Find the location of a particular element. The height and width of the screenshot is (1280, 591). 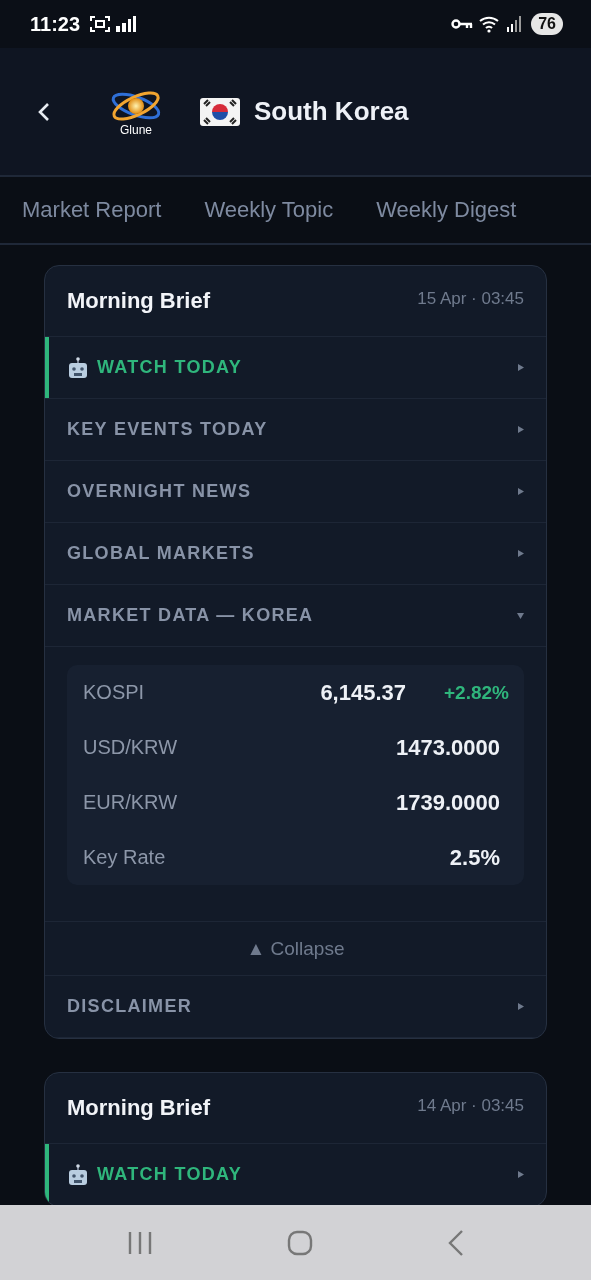

table-cell-text: EUR/KRW is located at coordinates (131, 802).